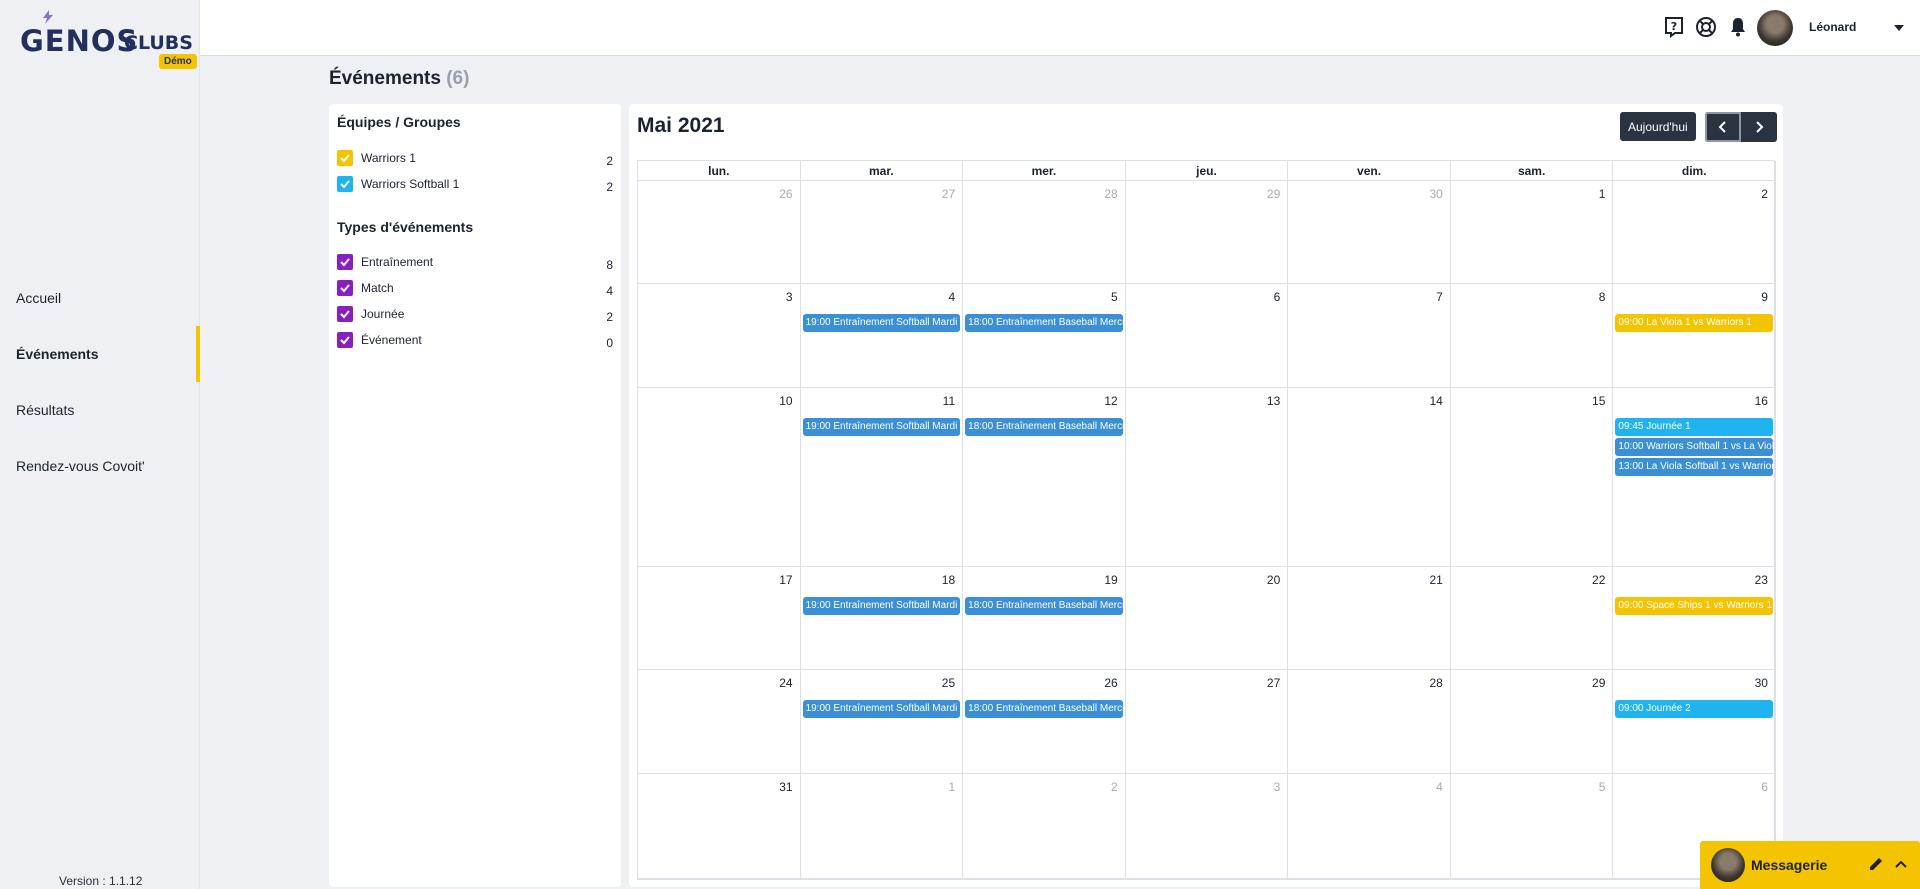  I want to click on day-number: 13, so click(1273, 401).